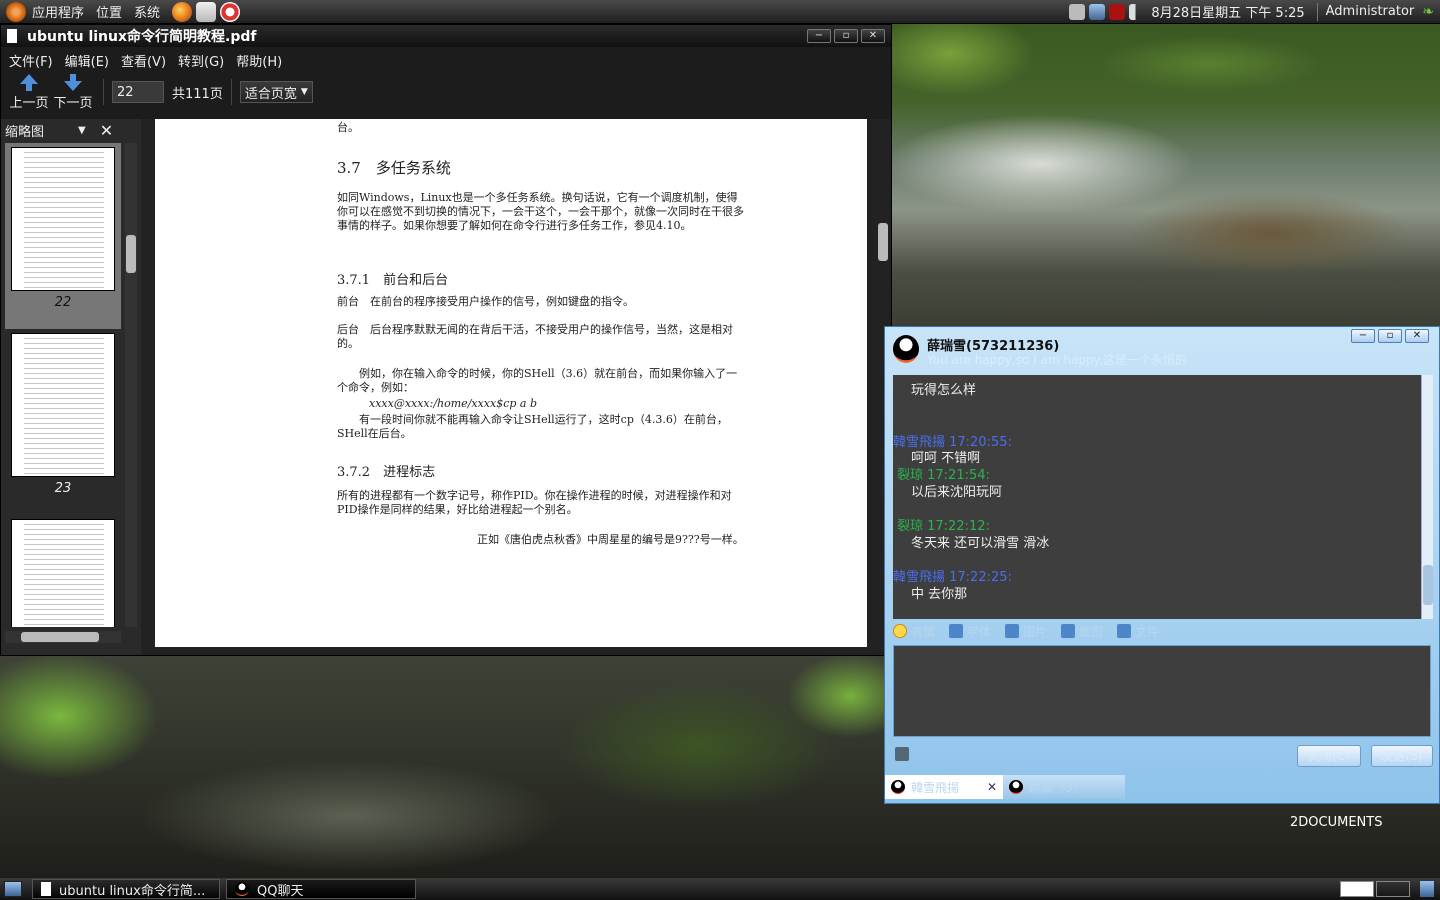  Describe the element at coordinates (58, 11) in the screenshot. I see `menu-applications: 应用程序` at that location.